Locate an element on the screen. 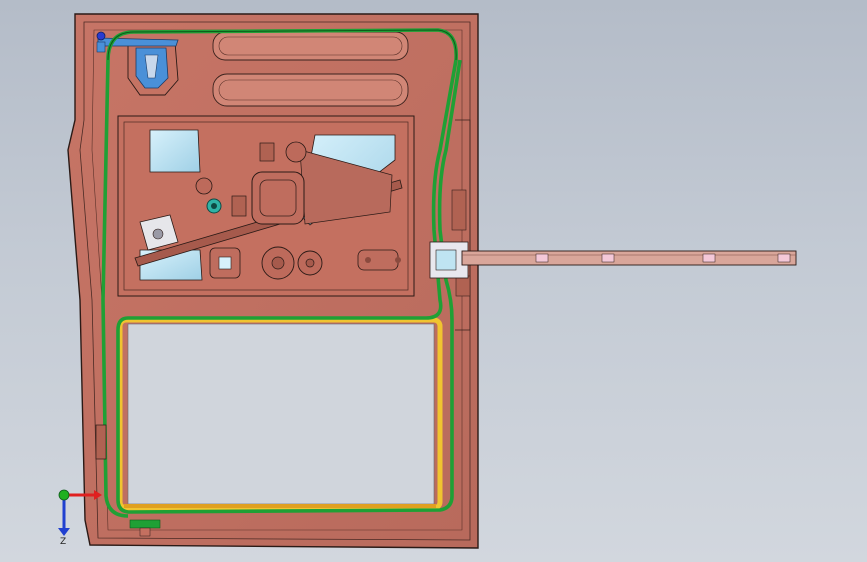 The width and height of the screenshot is (867, 562). upper-left-opening is located at coordinates (175, 151).